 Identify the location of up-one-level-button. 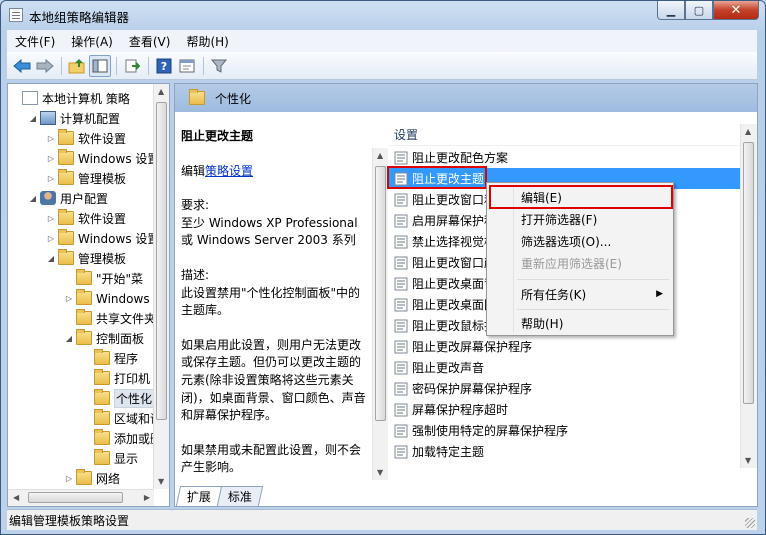
(77, 66).